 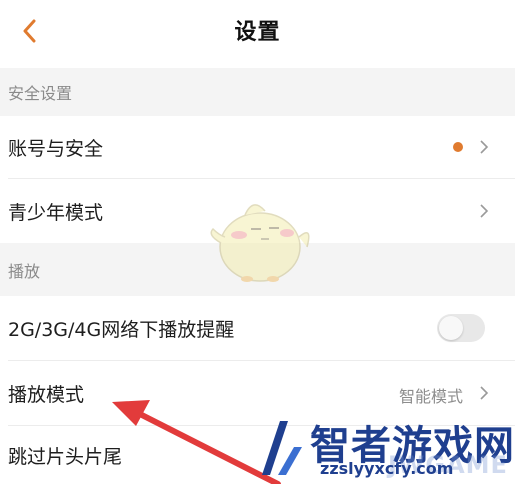 I want to click on play-mode-value: 智能模式, so click(x=430, y=396).